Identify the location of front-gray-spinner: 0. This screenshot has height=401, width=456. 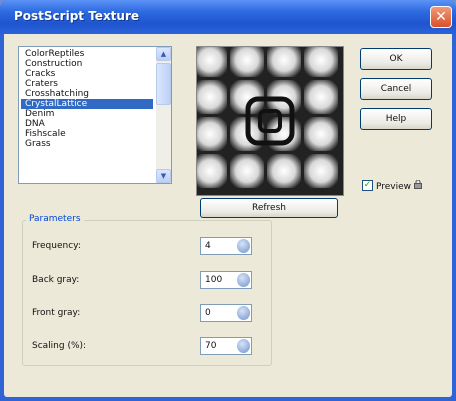
(226, 313).